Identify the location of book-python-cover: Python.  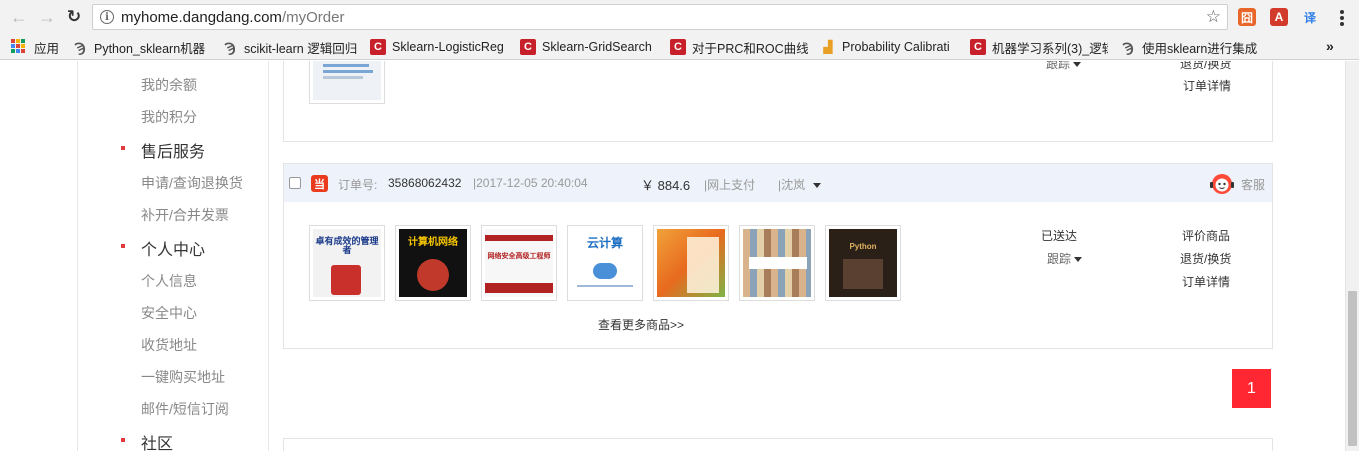
(863, 263).